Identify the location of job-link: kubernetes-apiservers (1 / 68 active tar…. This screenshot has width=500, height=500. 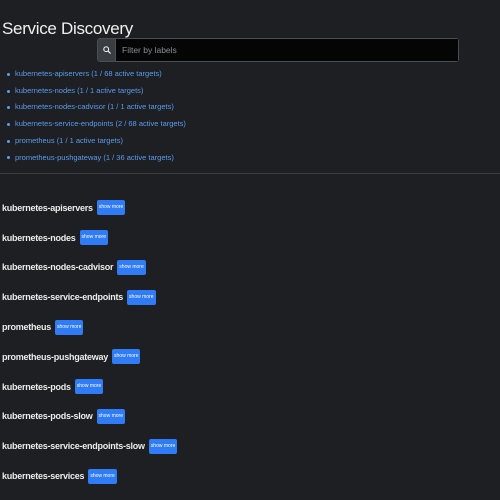
(96, 74).